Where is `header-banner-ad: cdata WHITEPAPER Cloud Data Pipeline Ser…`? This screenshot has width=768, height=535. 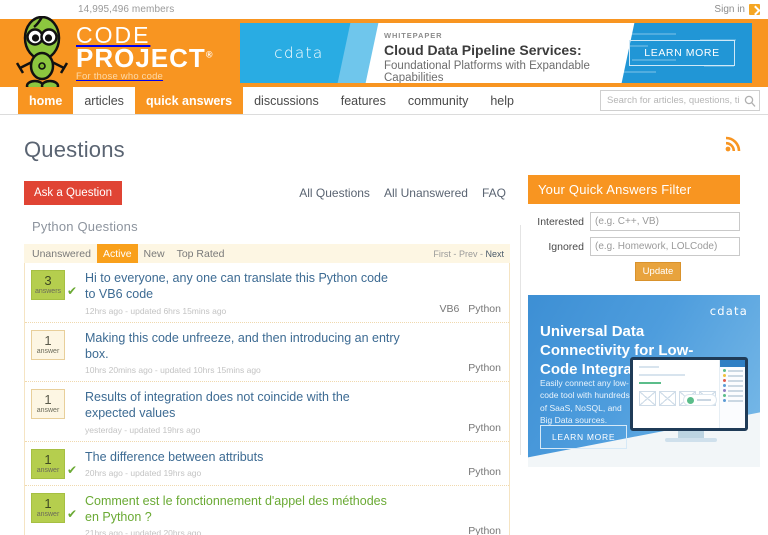 header-banner-ad: cdata WHITEPAPER Cloud Data Pipeline Ser… is located at coordinates (496, 53).